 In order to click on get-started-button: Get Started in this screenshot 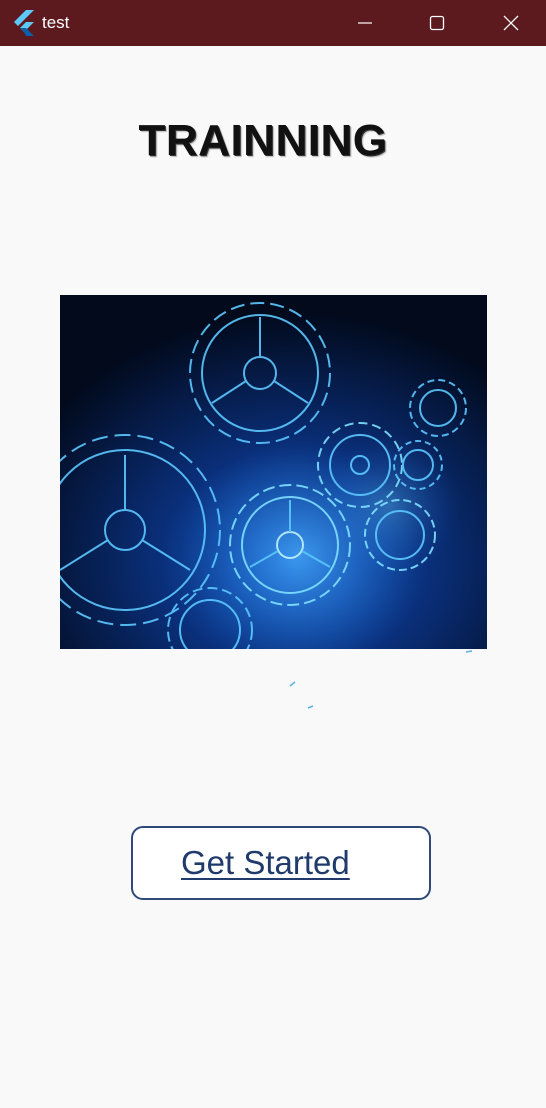, I will do `click(281, 863)`.